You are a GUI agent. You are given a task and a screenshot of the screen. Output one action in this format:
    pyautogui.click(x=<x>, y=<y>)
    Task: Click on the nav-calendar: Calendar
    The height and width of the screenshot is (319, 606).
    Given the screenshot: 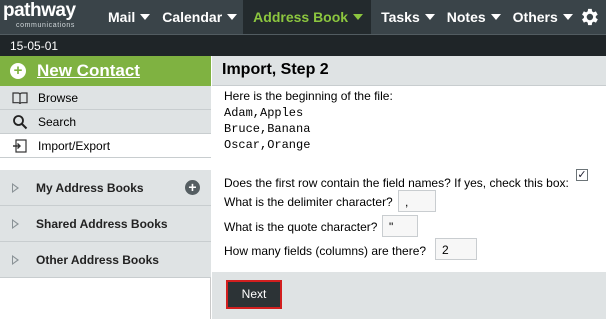 What is the action you would take?
    pyautogui.click(x=199, y=17)
    